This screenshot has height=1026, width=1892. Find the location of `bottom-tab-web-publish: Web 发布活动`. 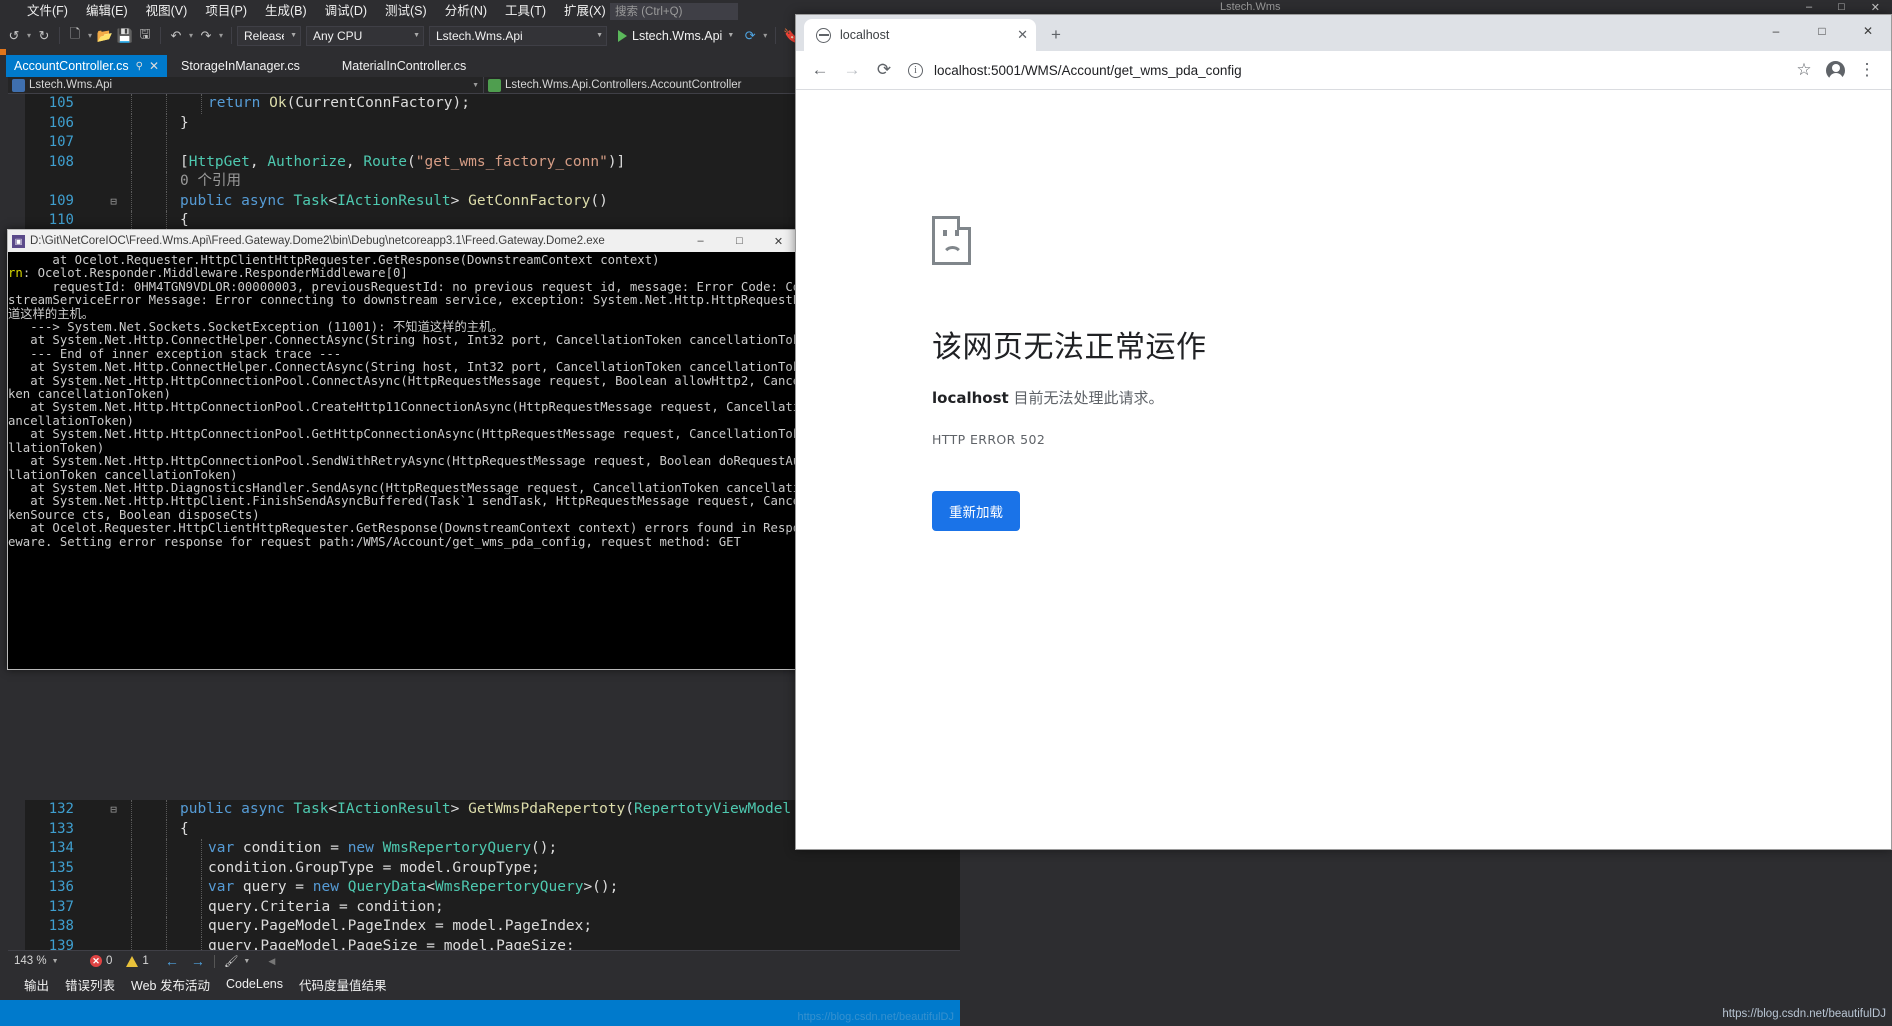

bottom-tab-web-publish: Web 发布活动 is located at coordinates (170, 984).